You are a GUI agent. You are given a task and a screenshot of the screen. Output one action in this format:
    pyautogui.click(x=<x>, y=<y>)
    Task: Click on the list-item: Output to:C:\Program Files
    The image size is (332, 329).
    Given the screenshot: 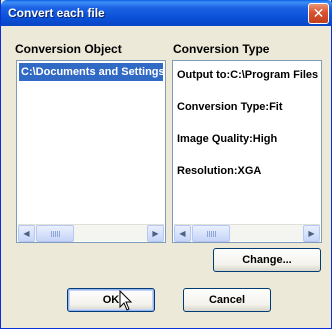 What is the action you would take?
    pyautogui.click(x=247, y=75)
    